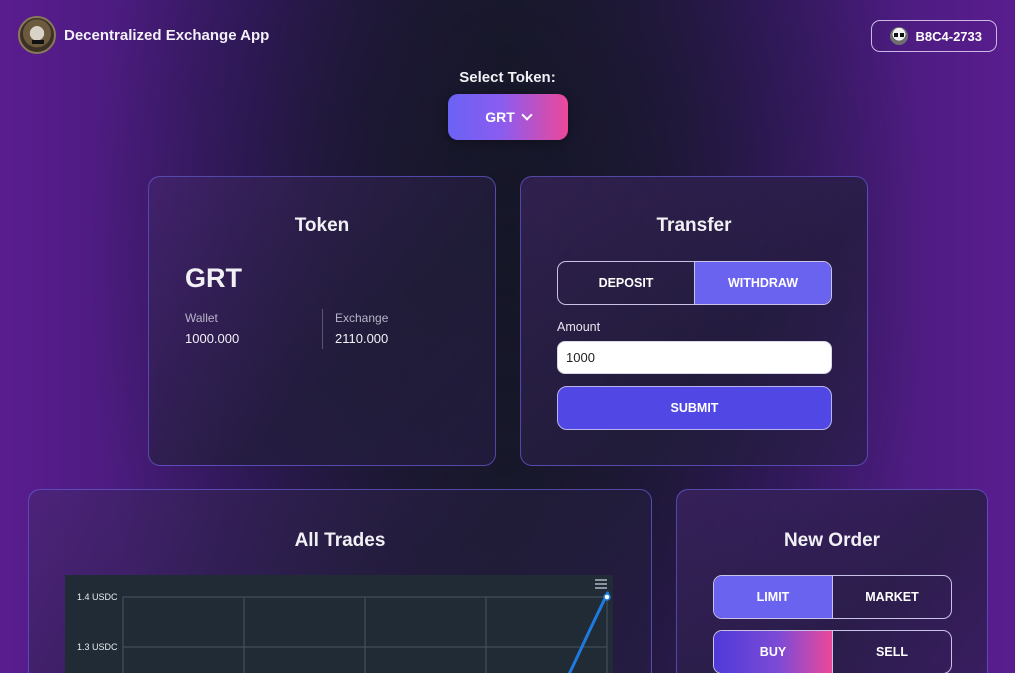 The height and width of the screenshot is (673, 1015). What do you see at coordinates (891, 652) in the screenshot?
I see `tab-sell: SELL` at bounding box center [891, 652].